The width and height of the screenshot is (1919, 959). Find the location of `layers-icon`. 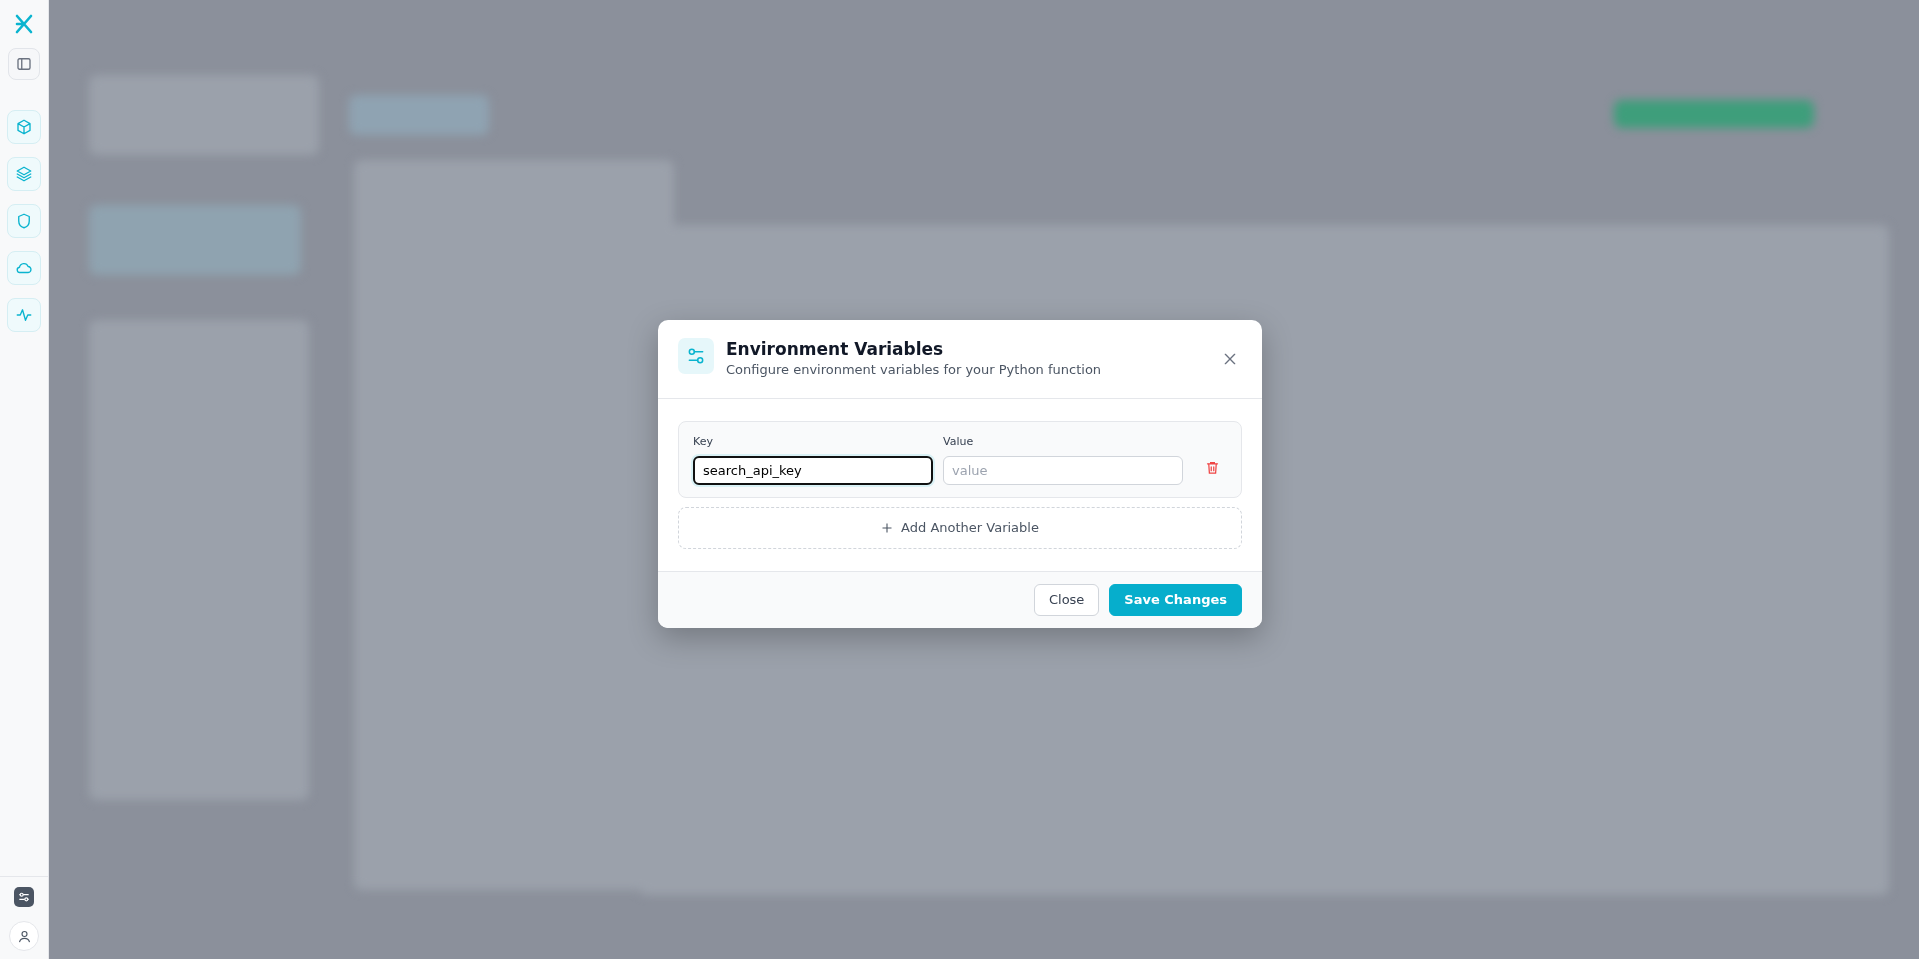

layers-icon is located at coordinates (24, 174).